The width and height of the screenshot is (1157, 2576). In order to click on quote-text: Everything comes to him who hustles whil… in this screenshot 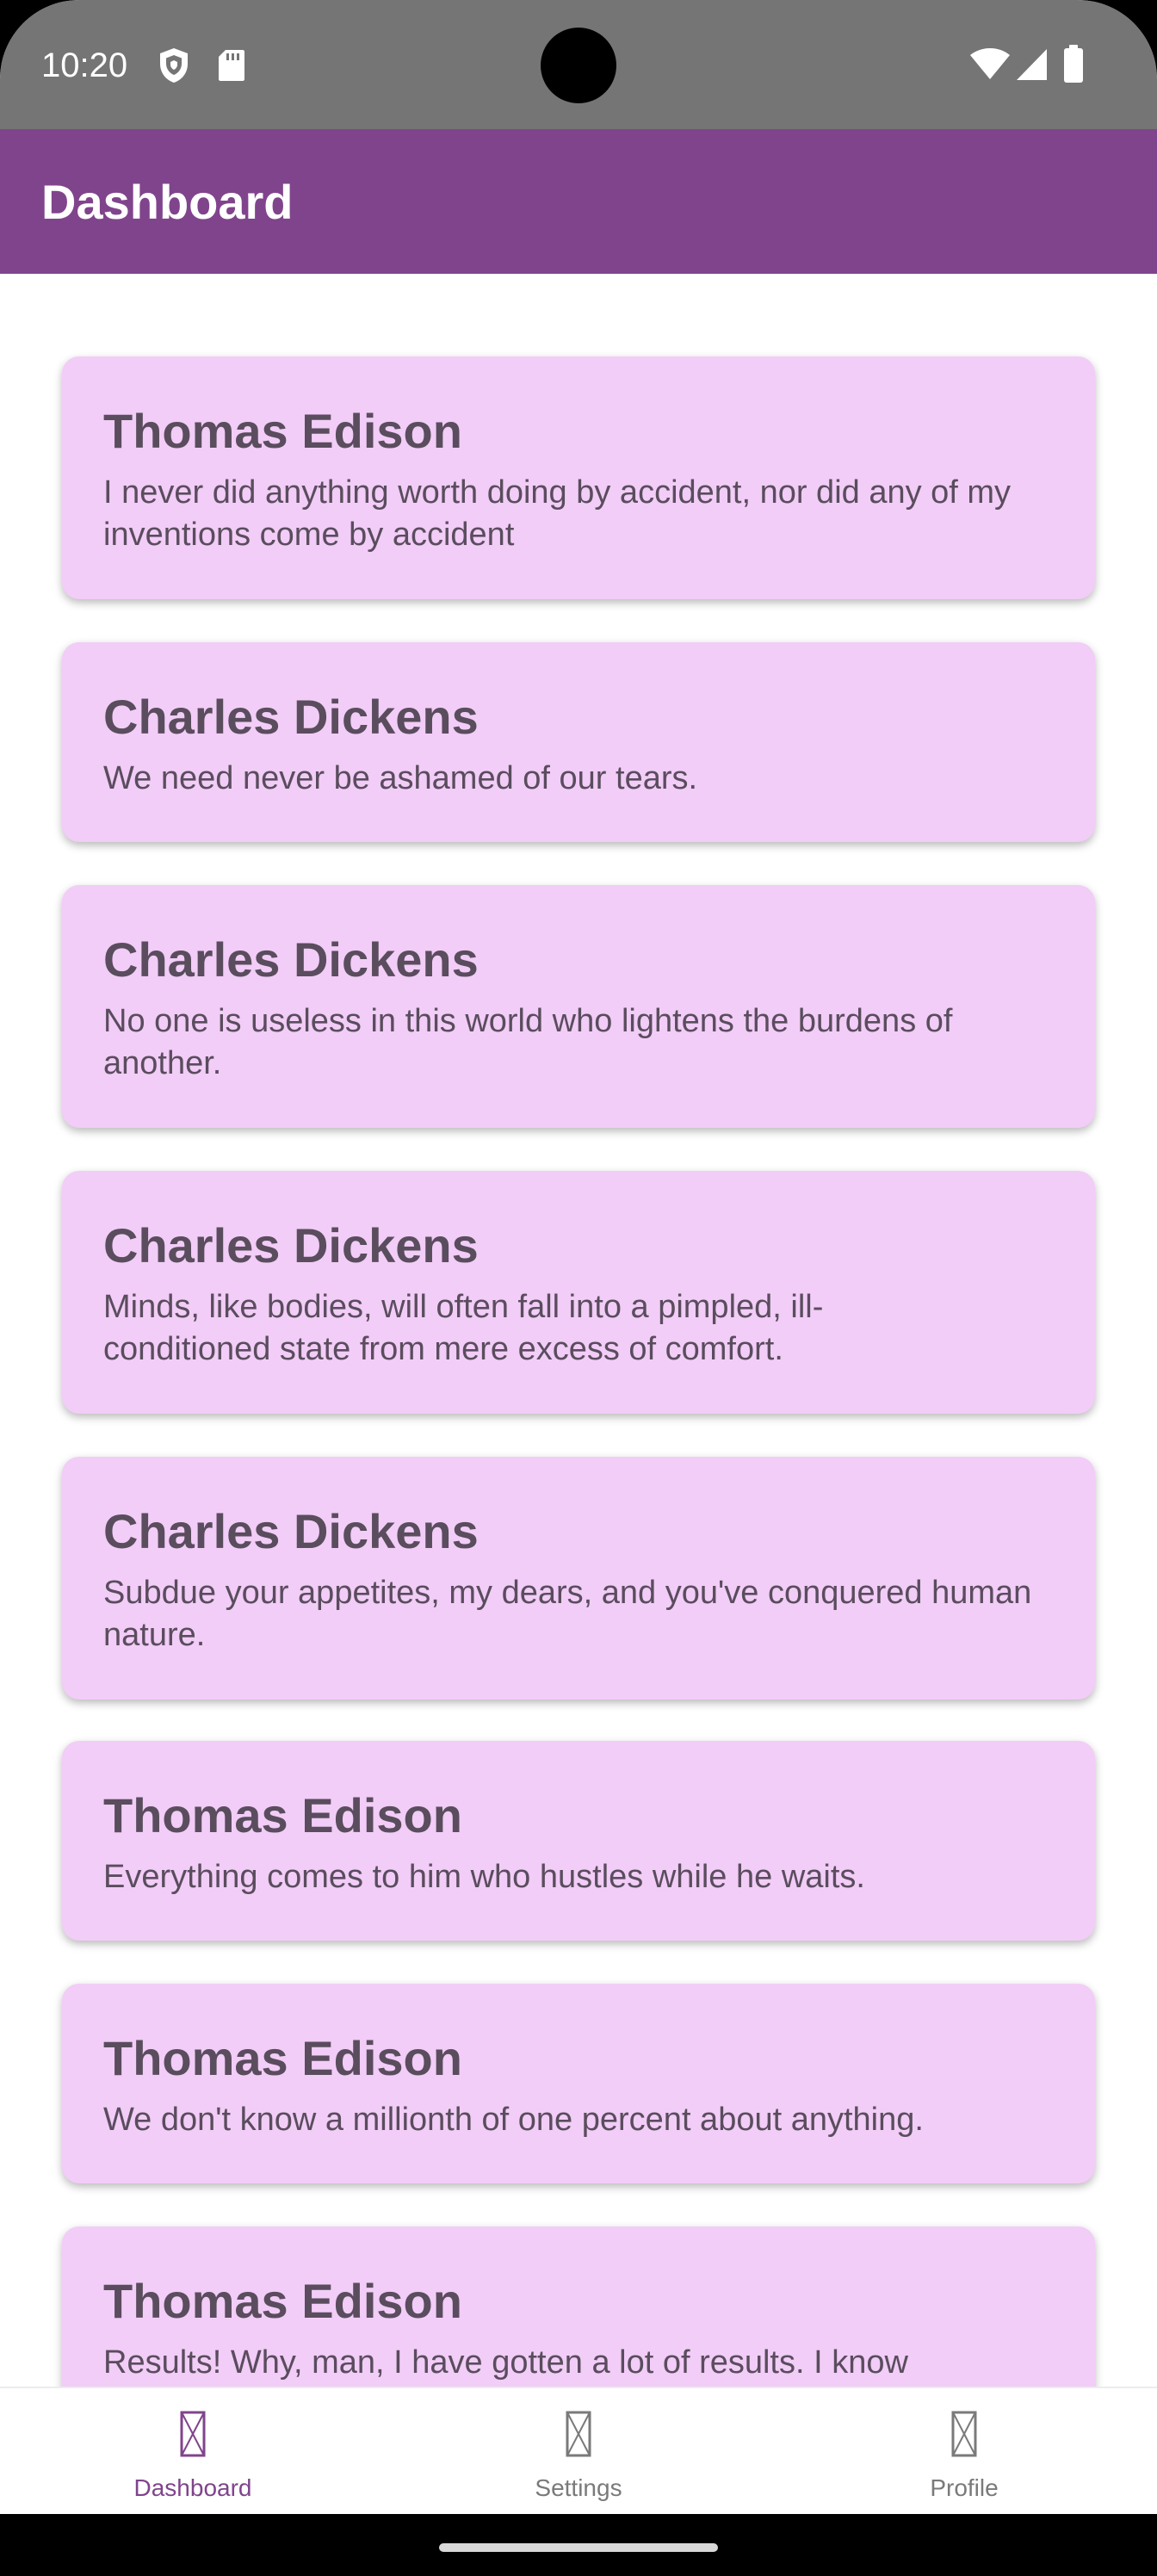, I will do `click(484, 1877)`.